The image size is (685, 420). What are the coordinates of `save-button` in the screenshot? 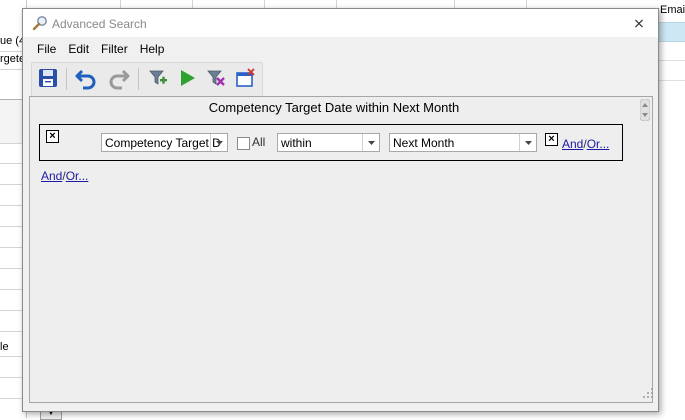 It's located at (48, 79).